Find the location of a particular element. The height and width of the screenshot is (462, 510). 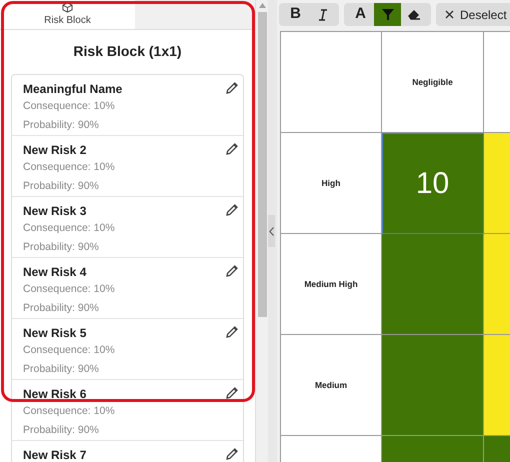

close-icon is located at coordinates (449, 14).